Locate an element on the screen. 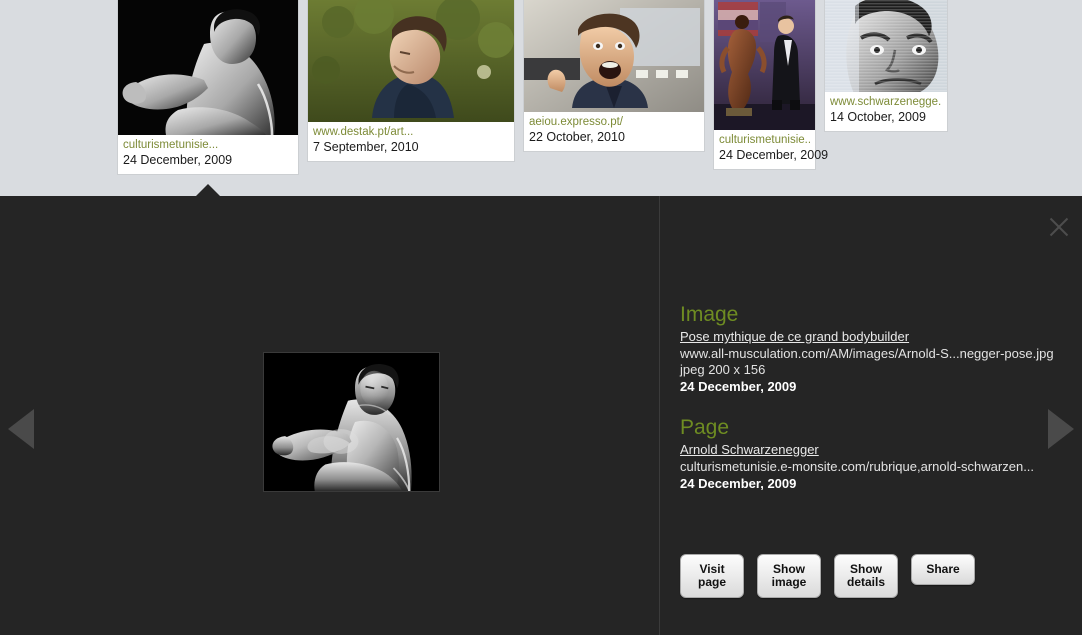  close-icon is located at coordinates (1059, 227).